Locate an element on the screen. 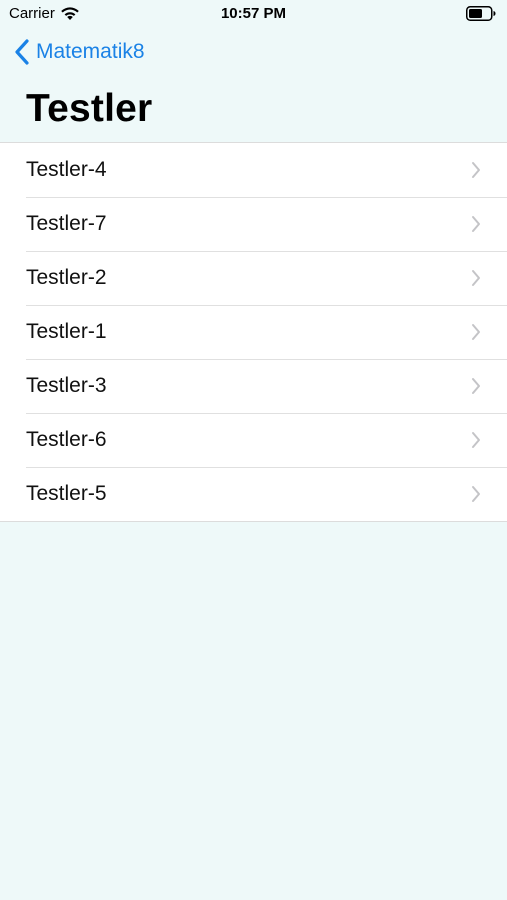 This screenshot has height=900, width=507. list-item: Testler-1 is located at coordinates (253, 332).